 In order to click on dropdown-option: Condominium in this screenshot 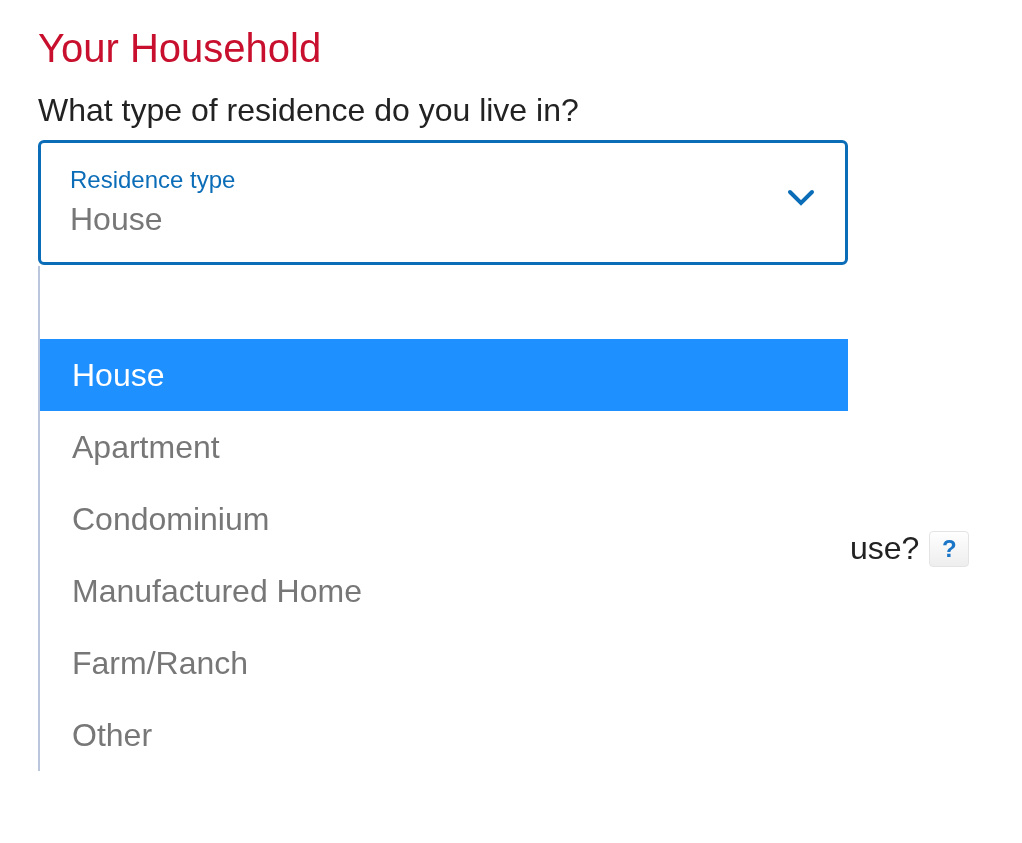, I will do `click(444, 519)`.